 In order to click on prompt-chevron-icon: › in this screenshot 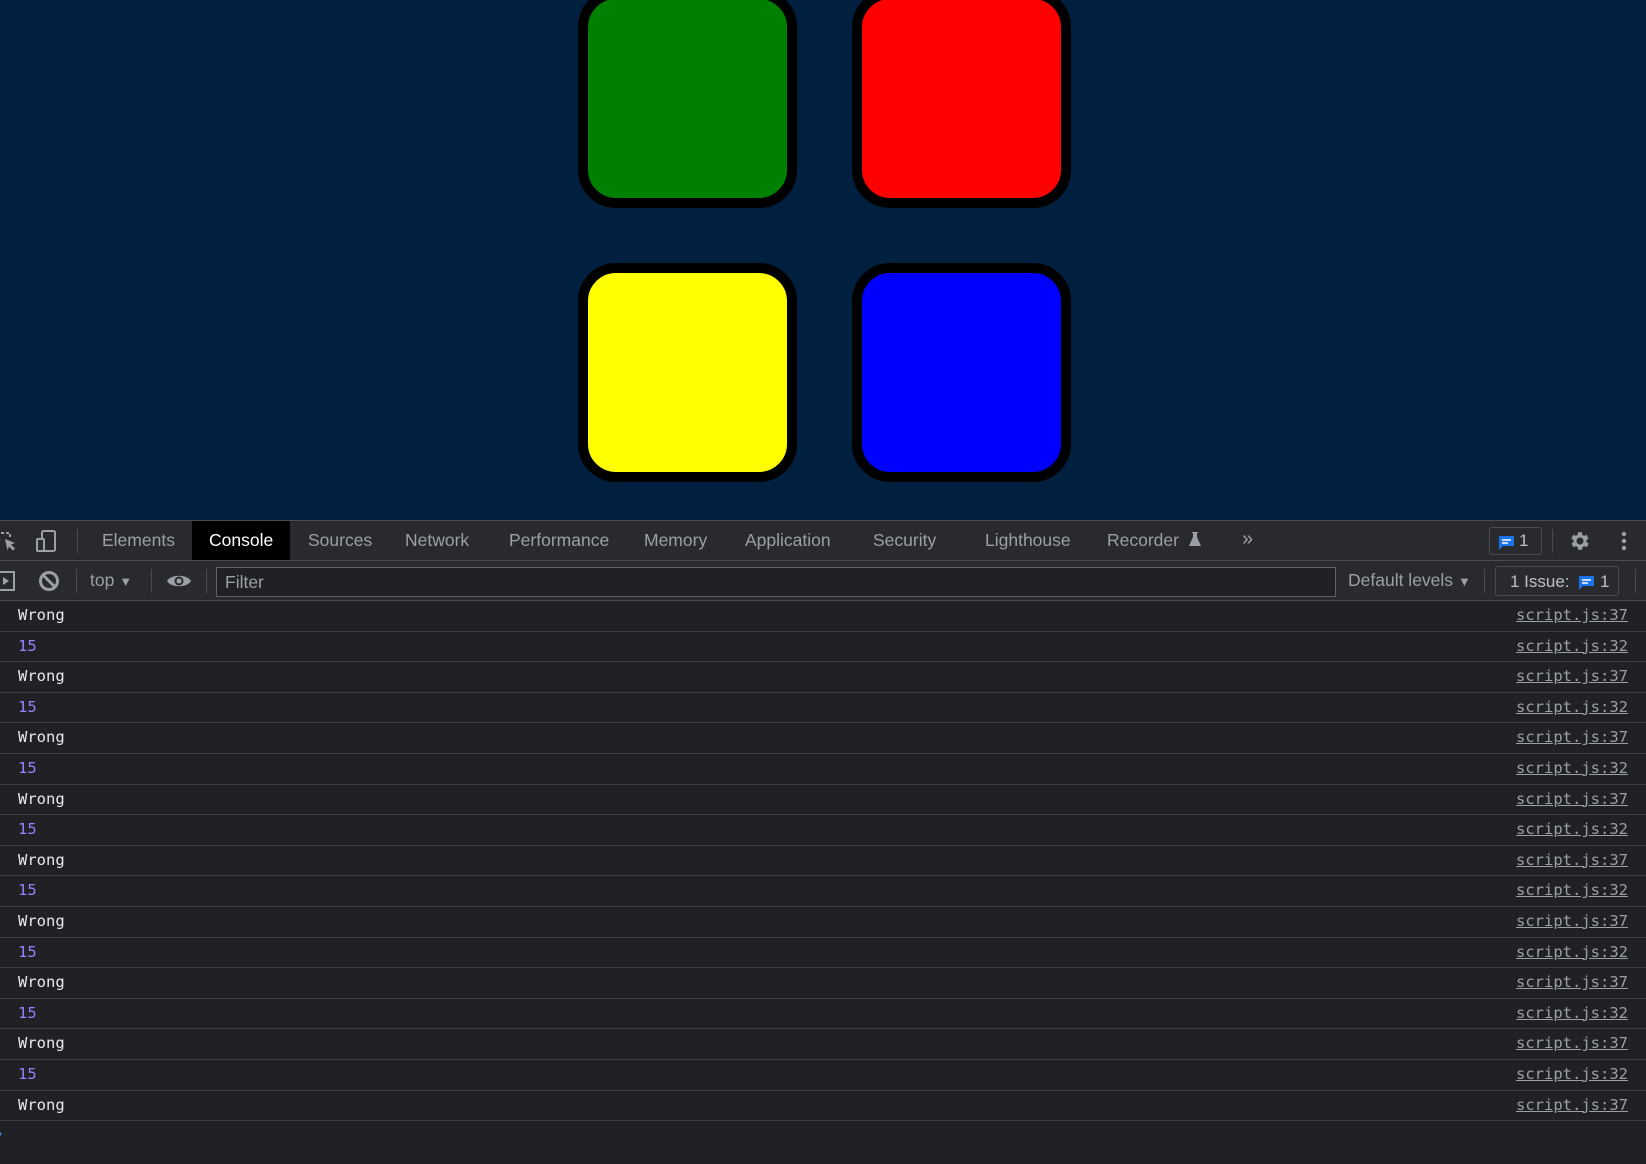, I will do `click(1, 1134)`.